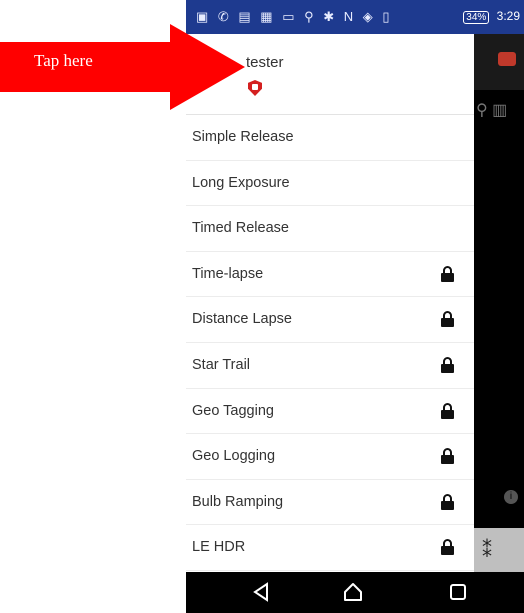  I want to click on shield-icon, so click(255, 88).